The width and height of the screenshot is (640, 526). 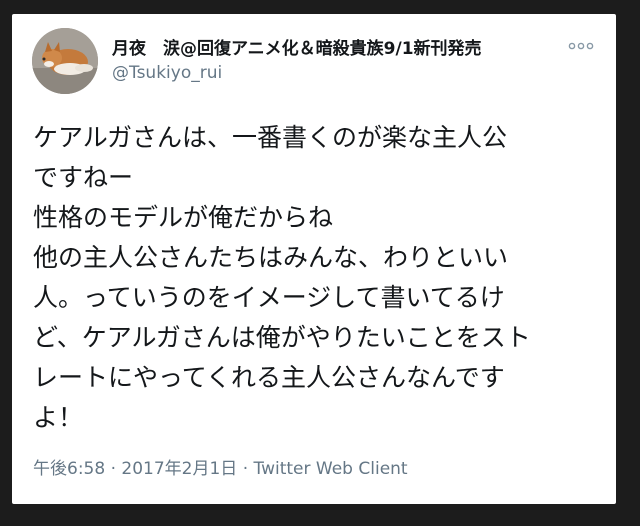 I want to click on tweet-line: 性格のモデルが俺だからね, so click(x=183, y=217).